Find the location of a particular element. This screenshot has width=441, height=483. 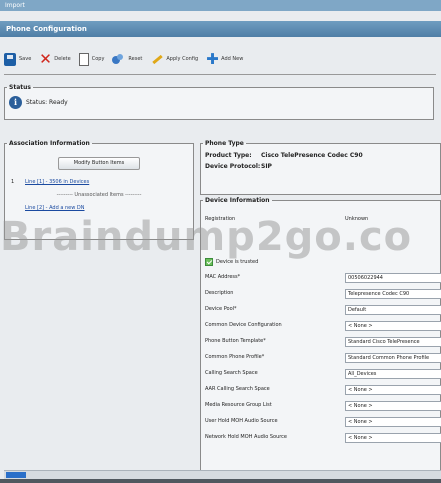

mac-address-input: 00506022944 is located at coordinates (393, 278).